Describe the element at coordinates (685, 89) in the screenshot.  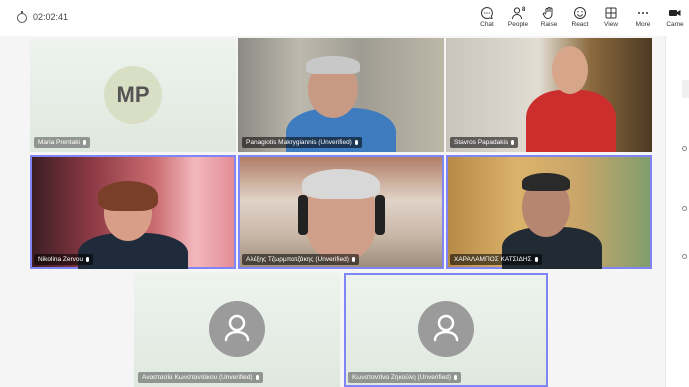
I see `panel-tab` at that location.